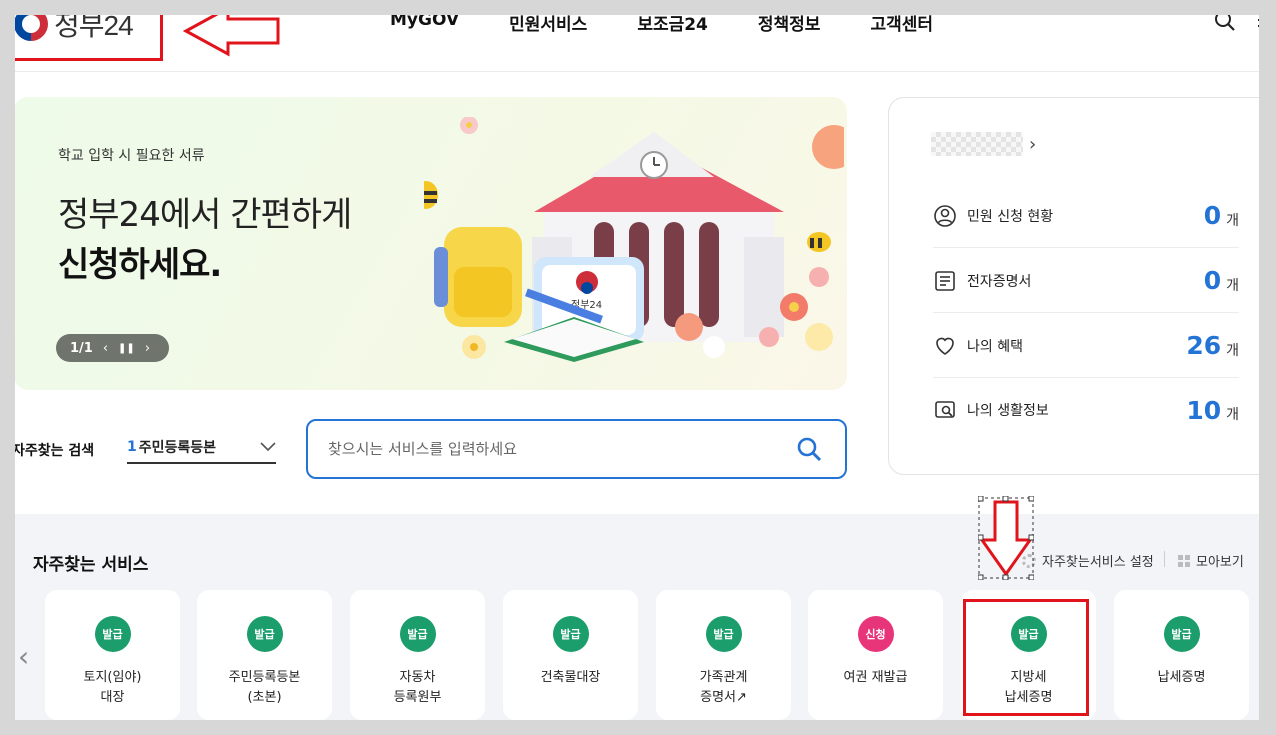  I want to click on services-setting-label: 자주찾는서비스 설정, so click(1098, 562).